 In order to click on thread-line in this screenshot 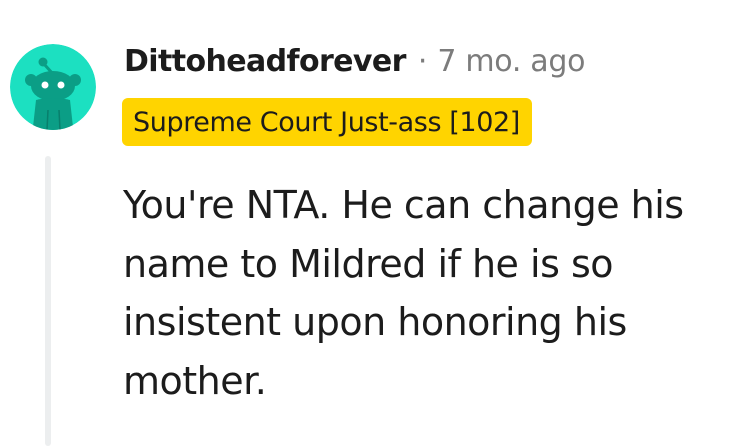, I will do `click(48, 301)`.